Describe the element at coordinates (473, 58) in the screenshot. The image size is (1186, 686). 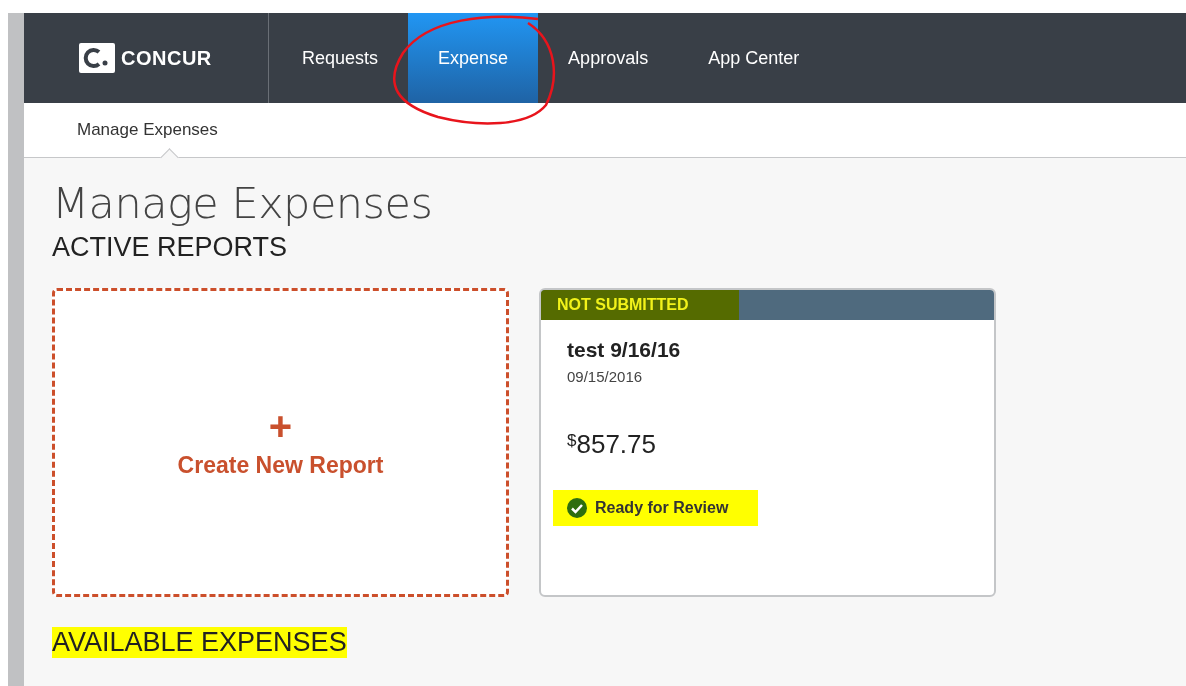
I see `nav-tab: Expense` at that location.